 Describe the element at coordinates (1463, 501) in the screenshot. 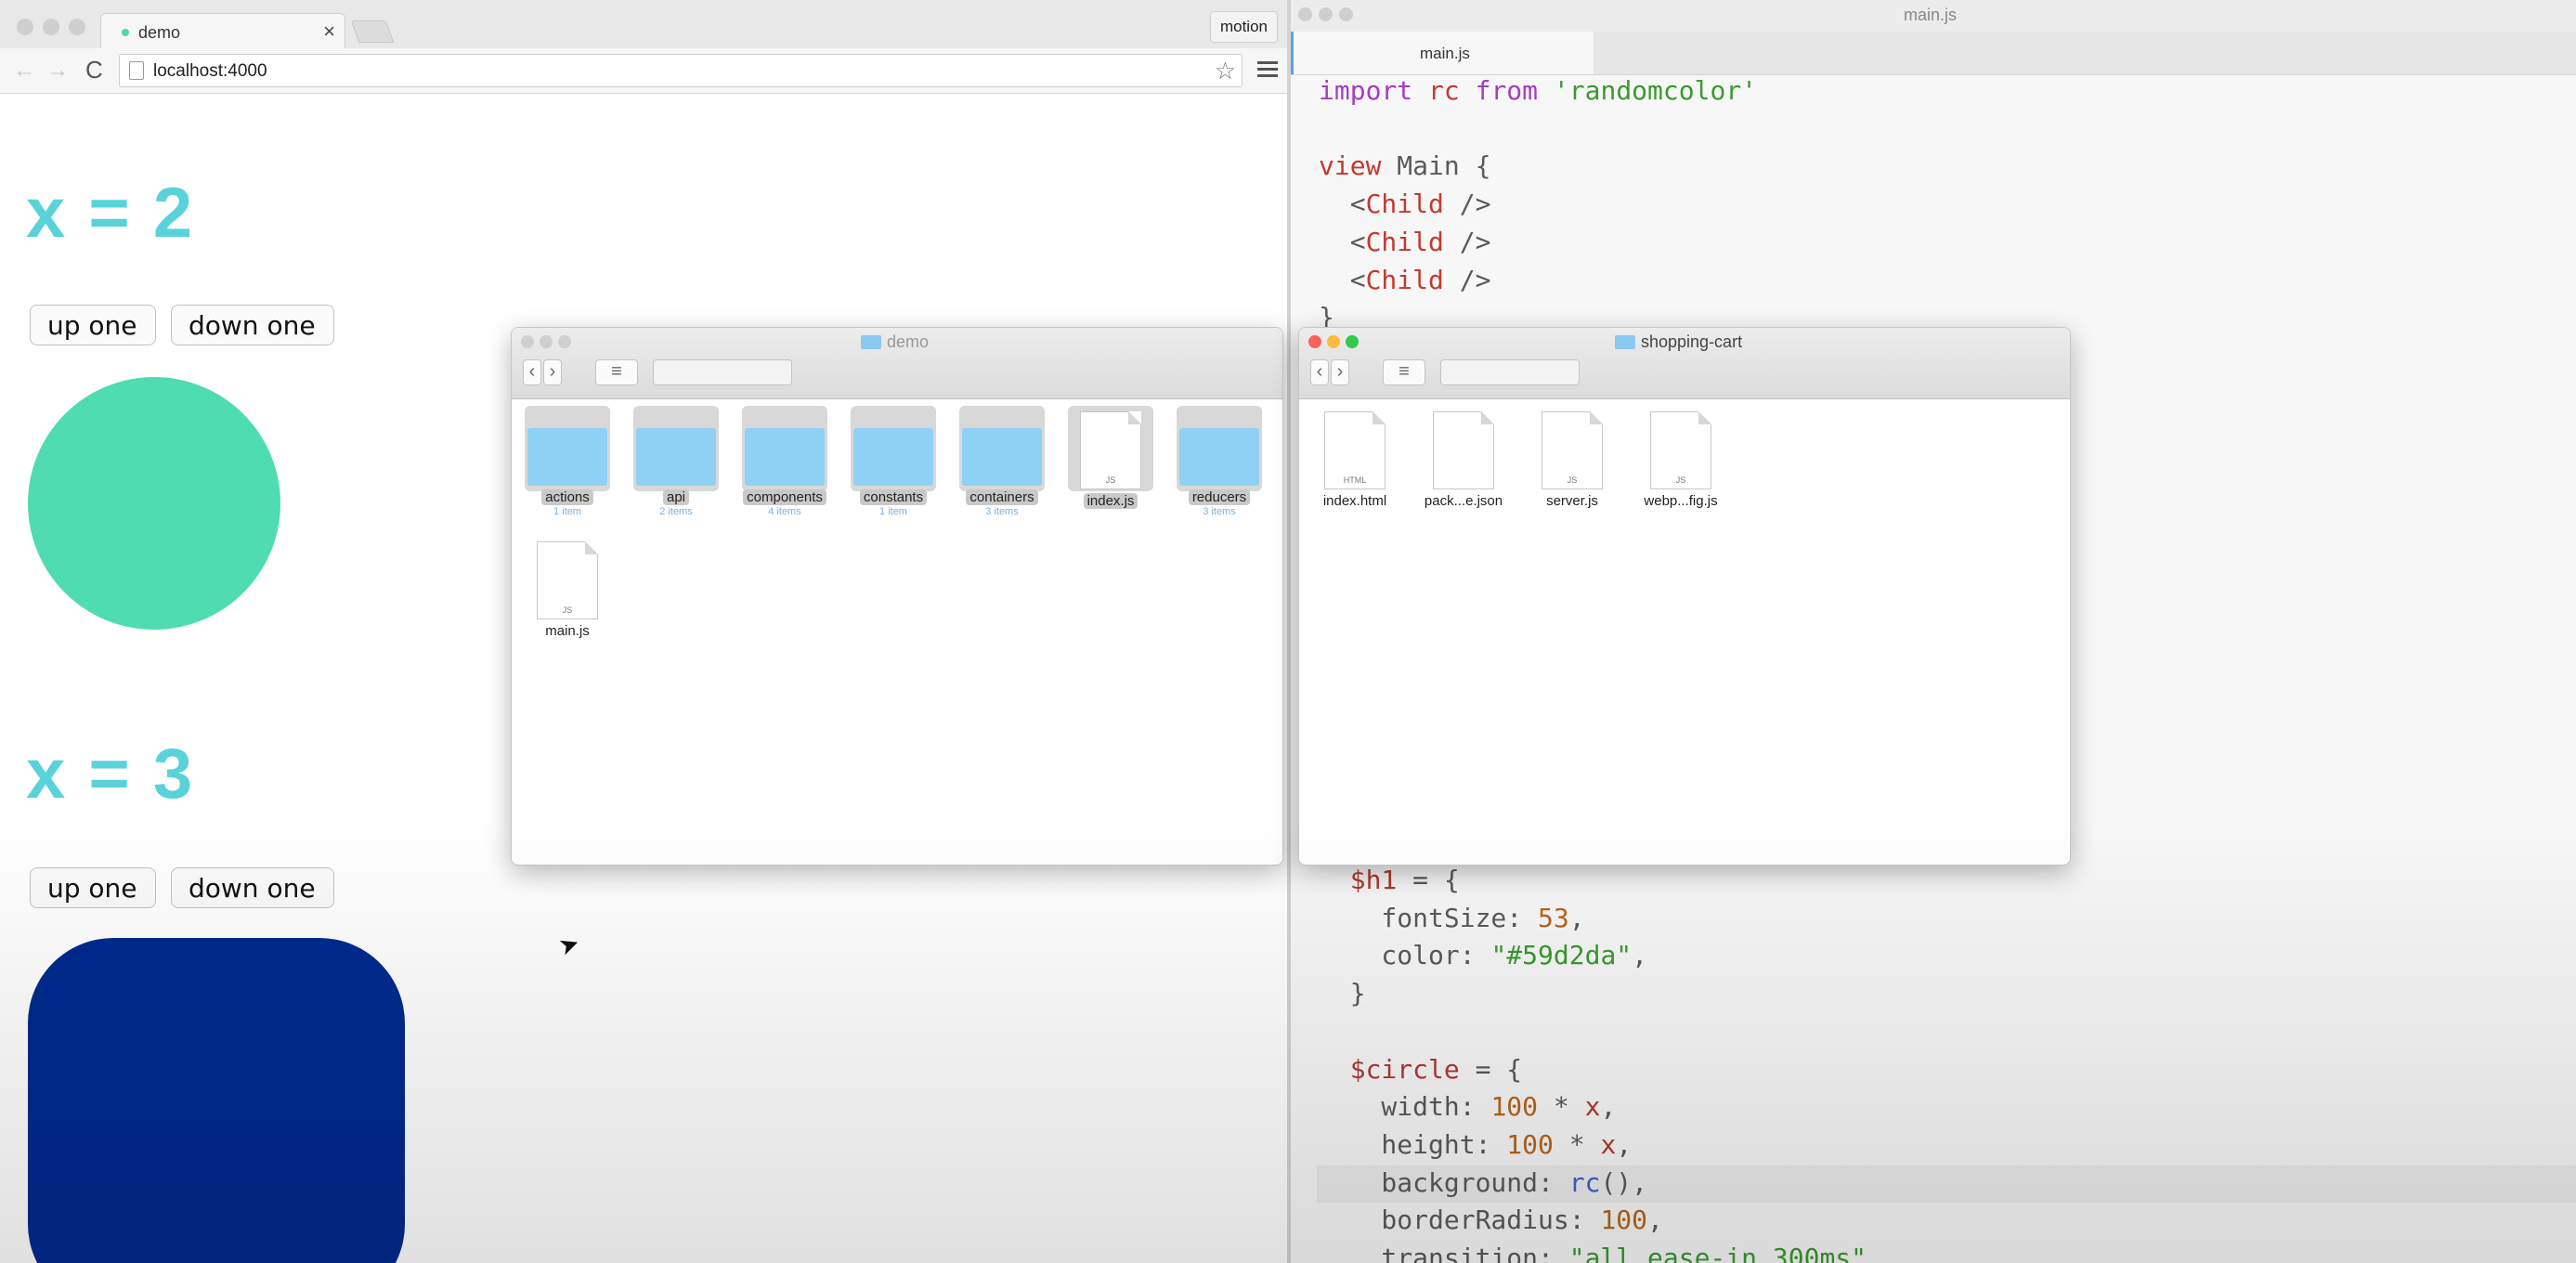

I see `item-label: pack...e.json` at that location.